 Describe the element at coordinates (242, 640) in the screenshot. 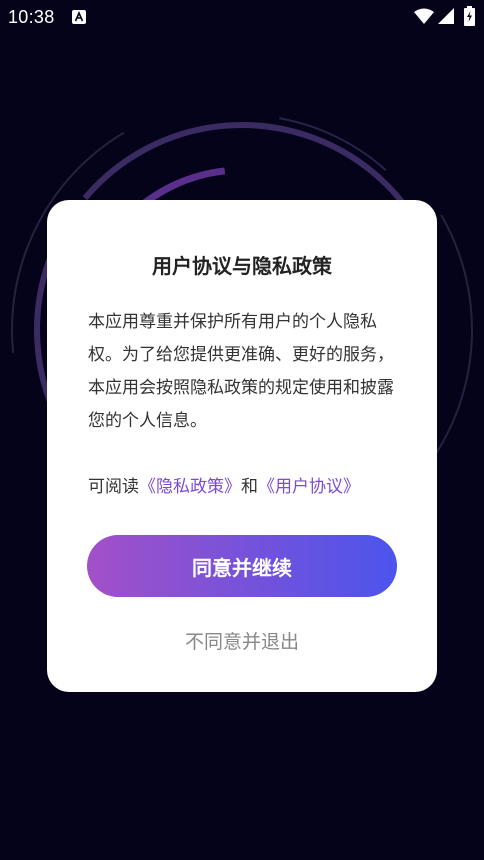

I see `decline-exit-button: 不同意并退出` at that location.